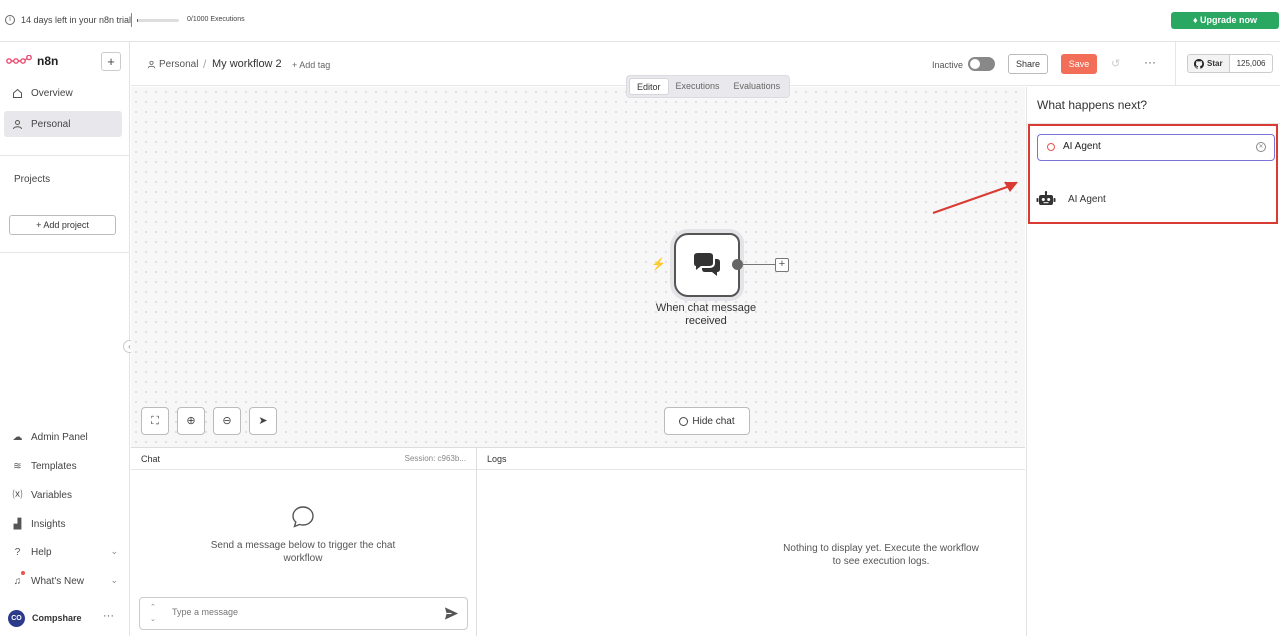 The image size is (1280, 636). What do you see at coordinates (497, 459) in the screenshot?
I see `logs-title: Logs` at bounding box center [497, 459].